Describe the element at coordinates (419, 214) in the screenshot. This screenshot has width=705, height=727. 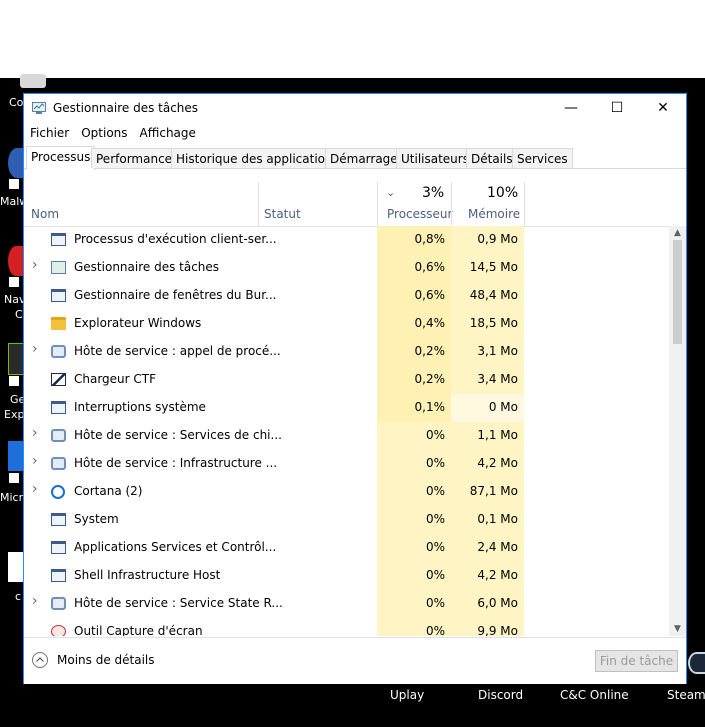
I see `column-cpu-header: Processeur` at that location.